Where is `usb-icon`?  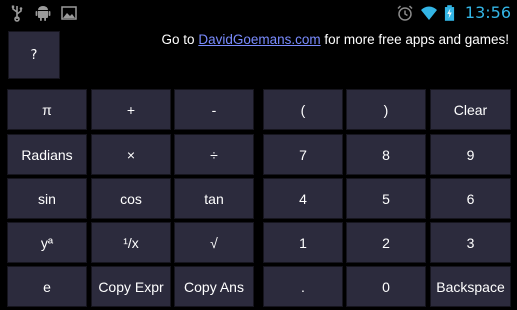 usb-icon is located at coordinates (17, 13).